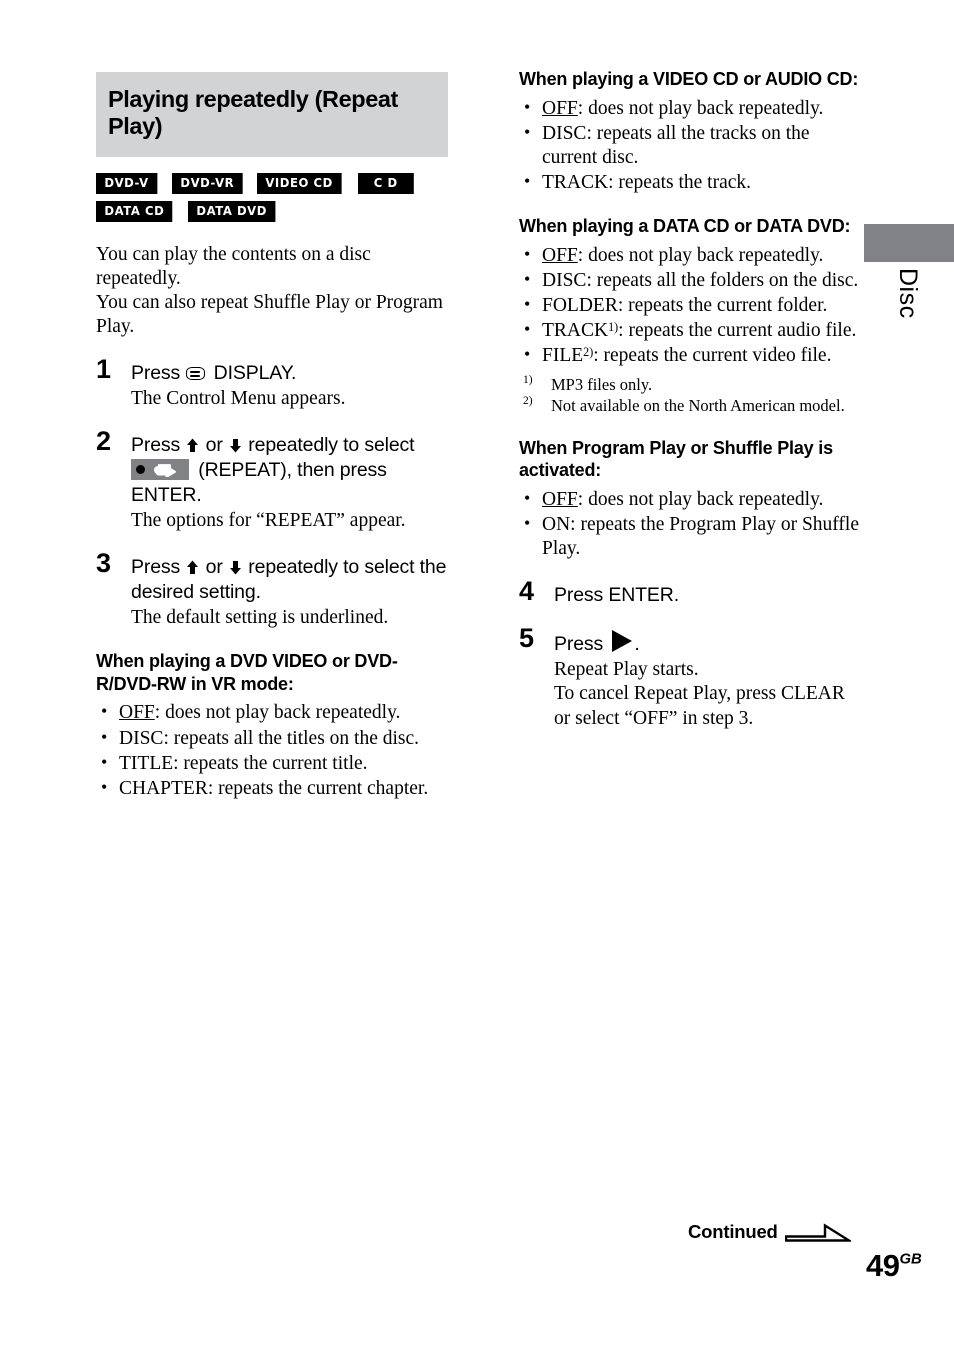  Describe the element at coordinates (214, 567) in the screenshot. I see `step-3-text-b: or` at that location.